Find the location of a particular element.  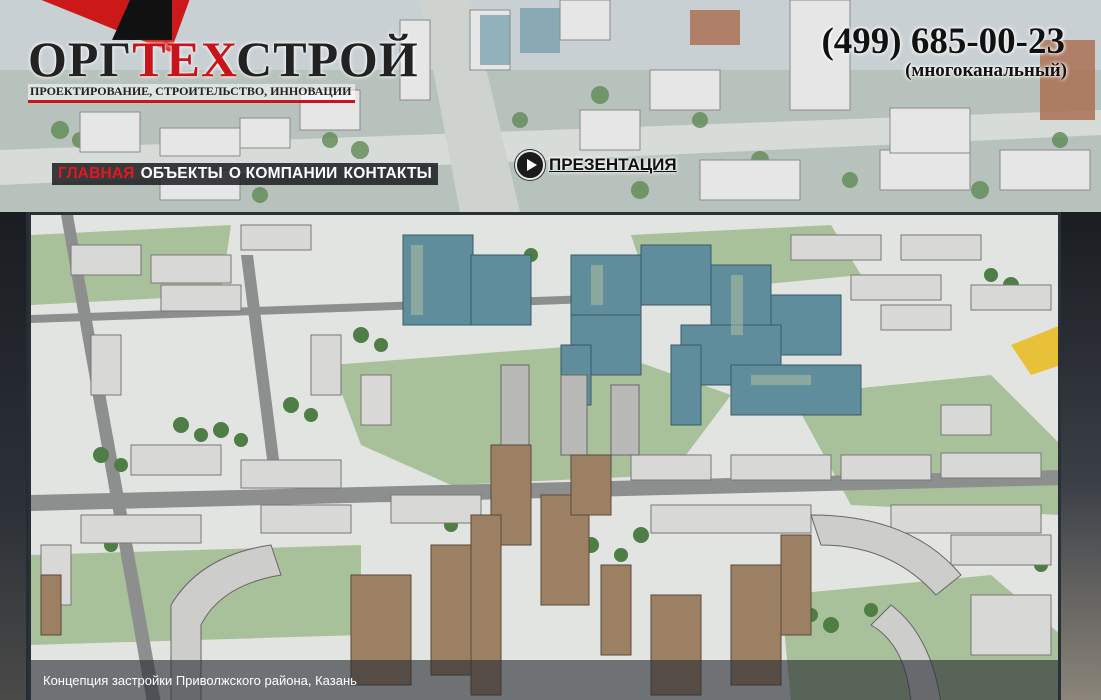

main-nav: ГЛАВНАЯ ОБЪЕКТЫ О КОМПАНИИ КОНТАКТЫ is located at coordinates (245, 174).